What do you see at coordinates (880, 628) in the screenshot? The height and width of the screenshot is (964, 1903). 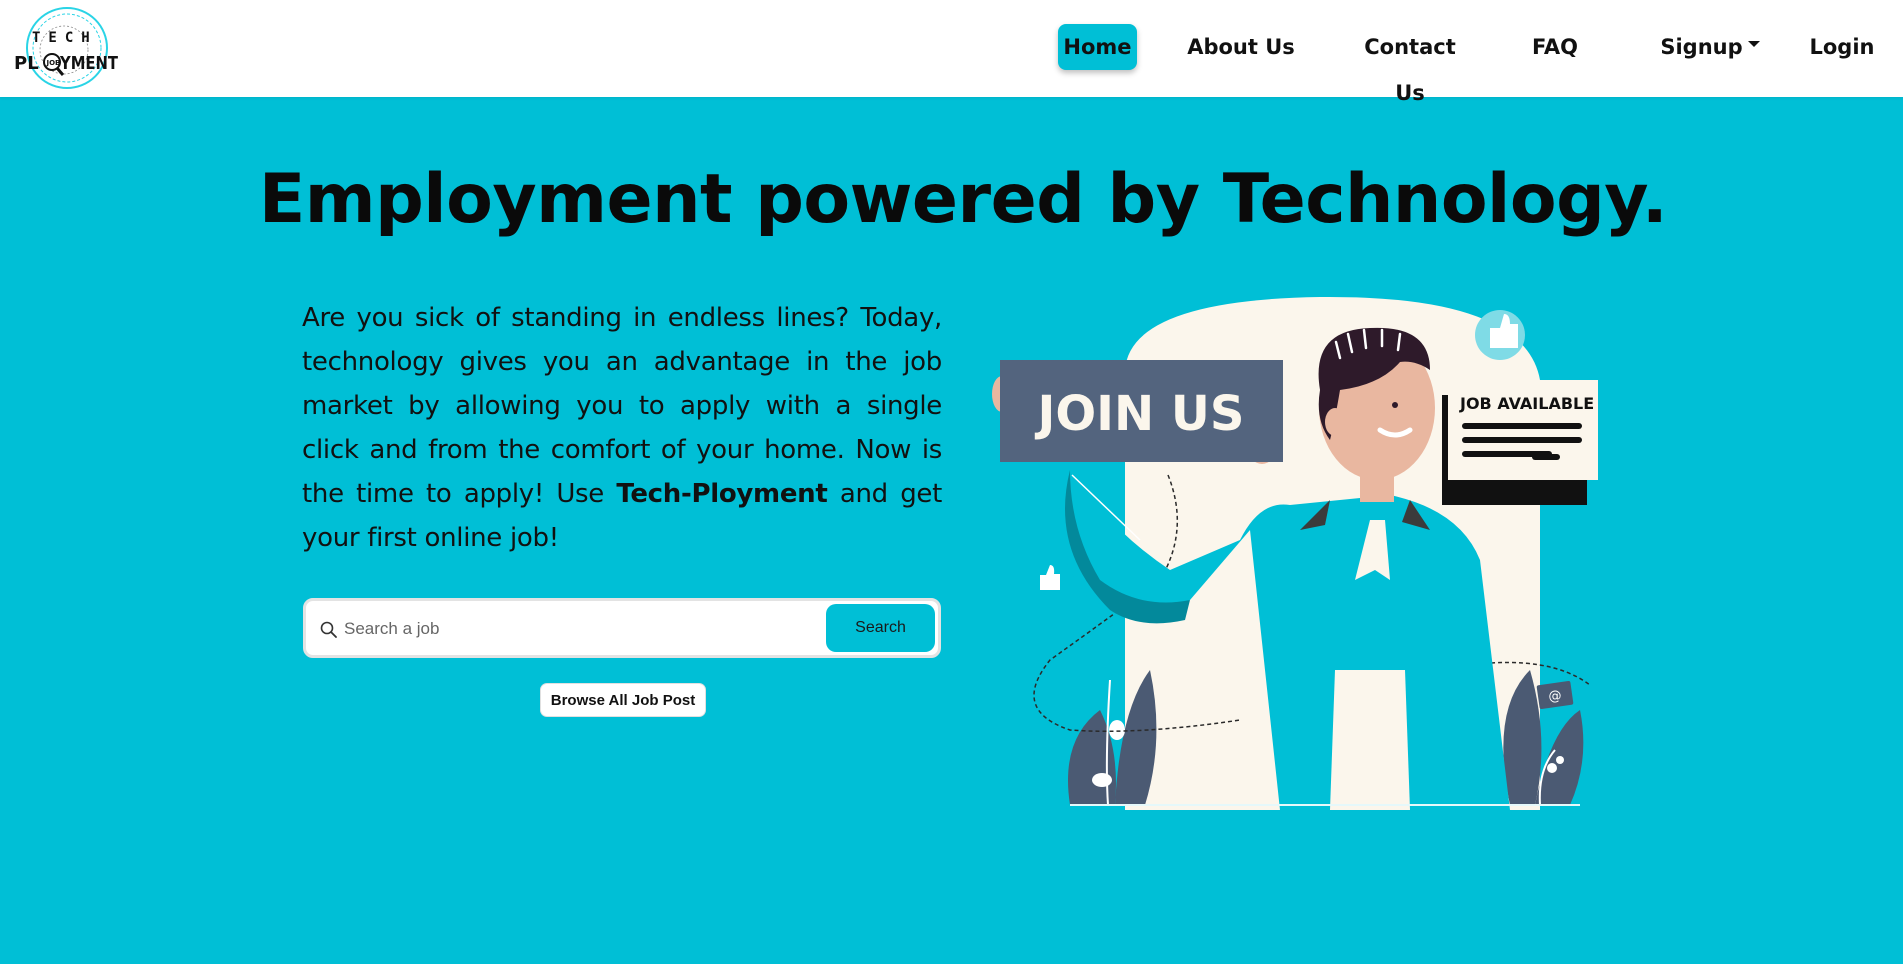 I see `search-button: Search` at bounding box center [880, 628].